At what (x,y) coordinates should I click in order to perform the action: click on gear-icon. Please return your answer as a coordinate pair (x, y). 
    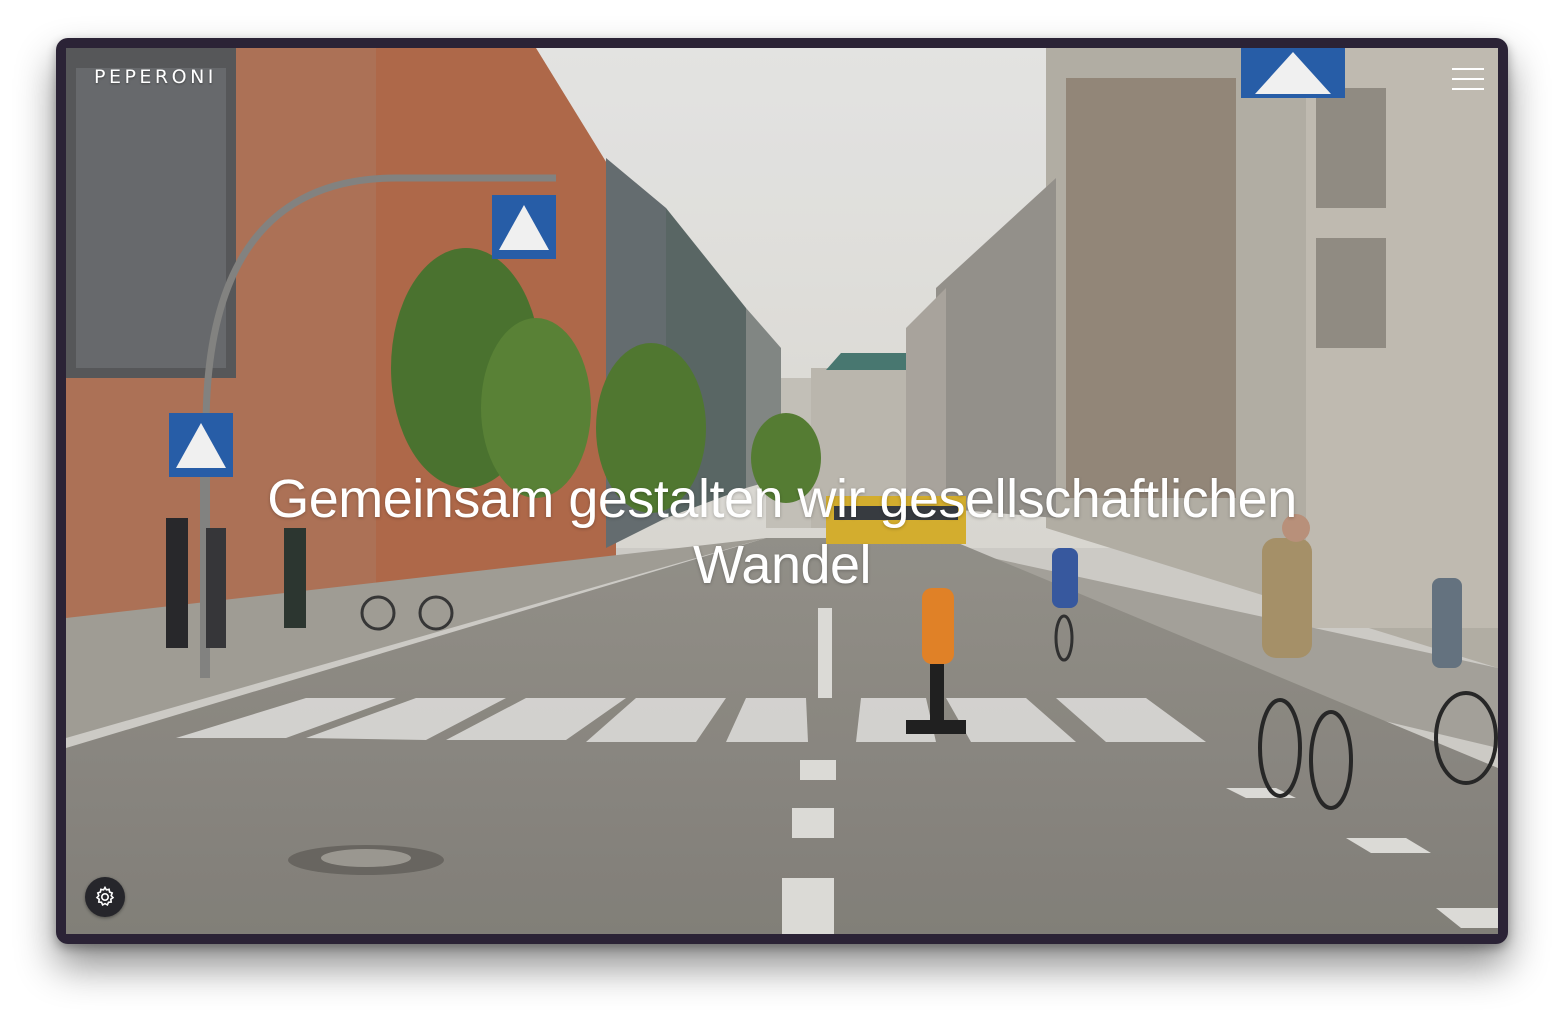
    Looking at the image, I should click on (105, 896).